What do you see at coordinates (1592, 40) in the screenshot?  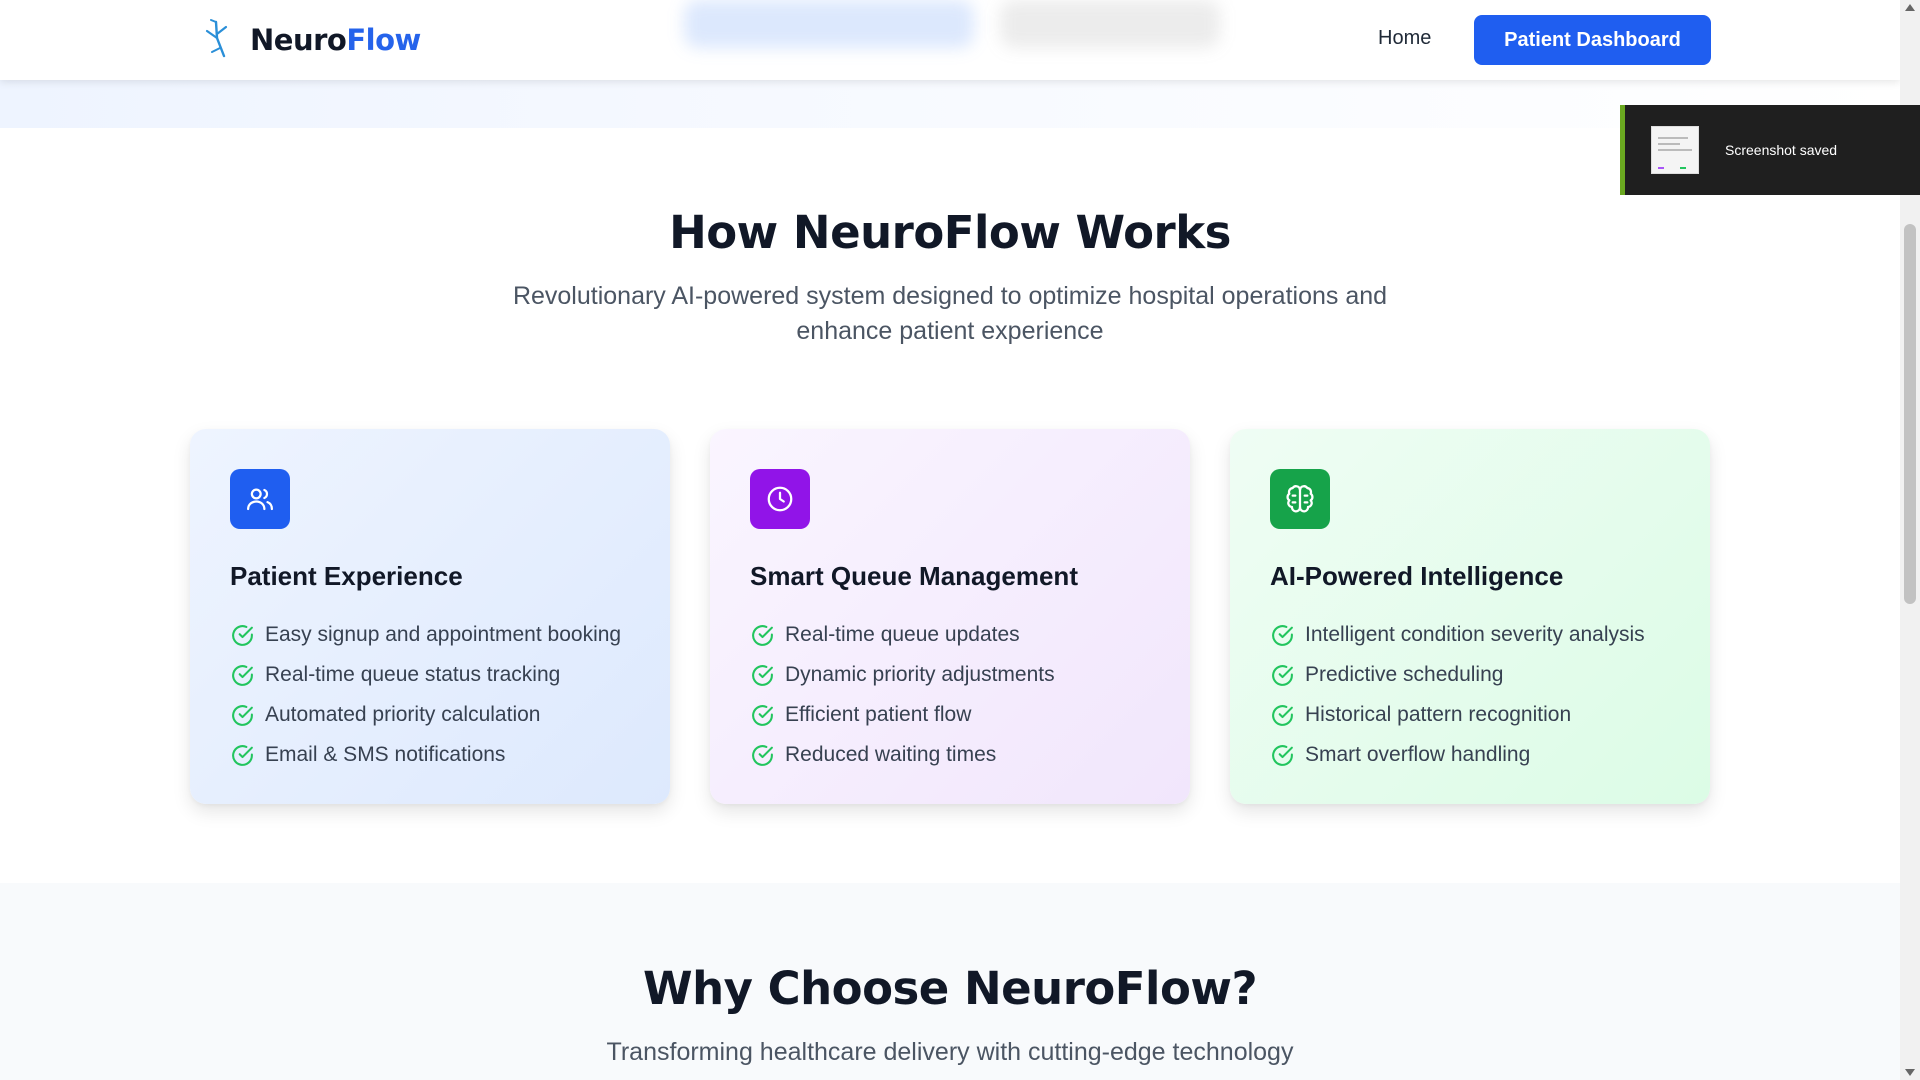 I see `patient-dashboard-button: Patient Dashboard` at bounding box center [1592, 40].